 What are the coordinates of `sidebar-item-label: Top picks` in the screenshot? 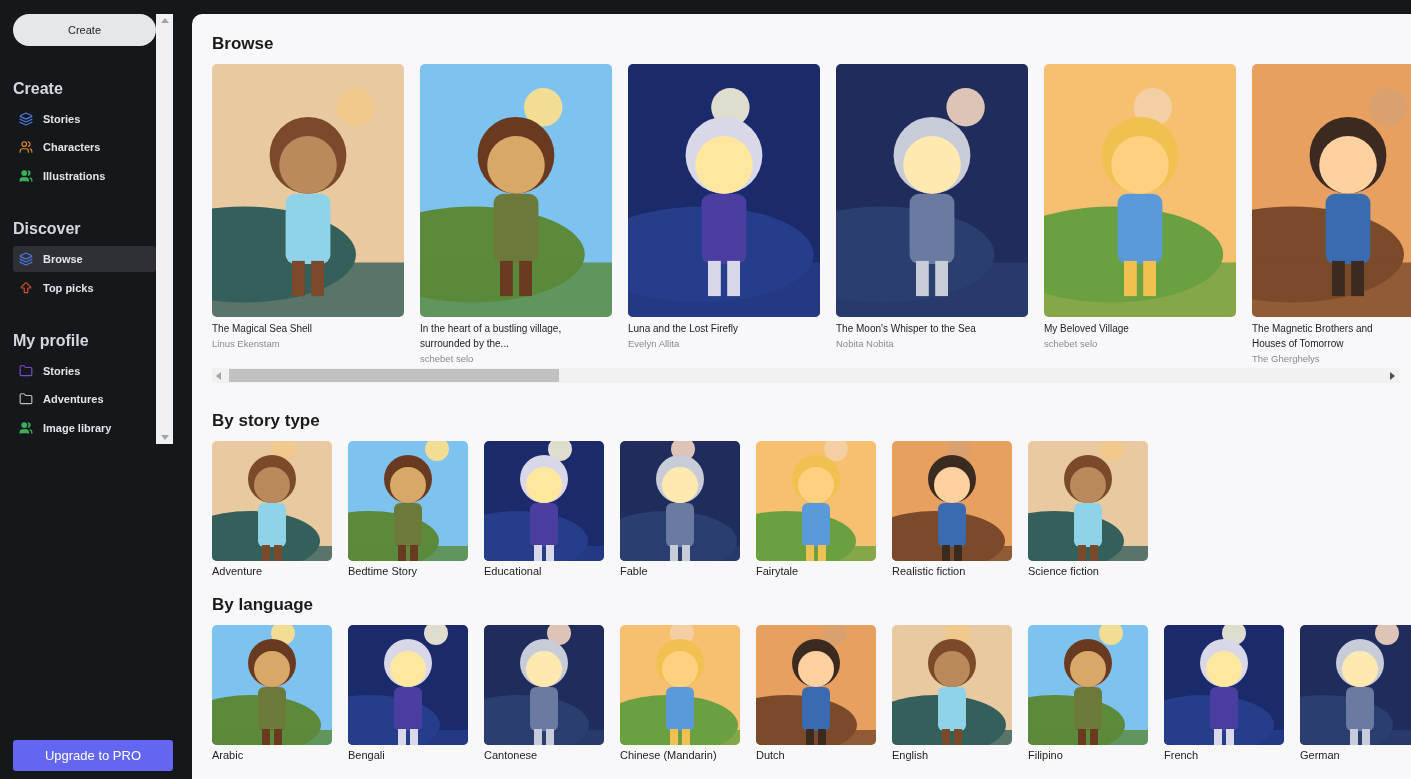 It's located at (68, 287).